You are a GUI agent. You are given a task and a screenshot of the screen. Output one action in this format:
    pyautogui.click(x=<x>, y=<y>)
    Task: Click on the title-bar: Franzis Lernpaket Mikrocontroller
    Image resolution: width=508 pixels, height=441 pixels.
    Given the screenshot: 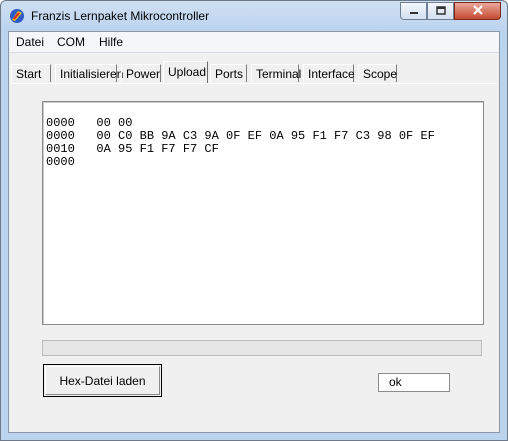 What is the action you would take?
    pyautogui.click(x=254, y=16)
    